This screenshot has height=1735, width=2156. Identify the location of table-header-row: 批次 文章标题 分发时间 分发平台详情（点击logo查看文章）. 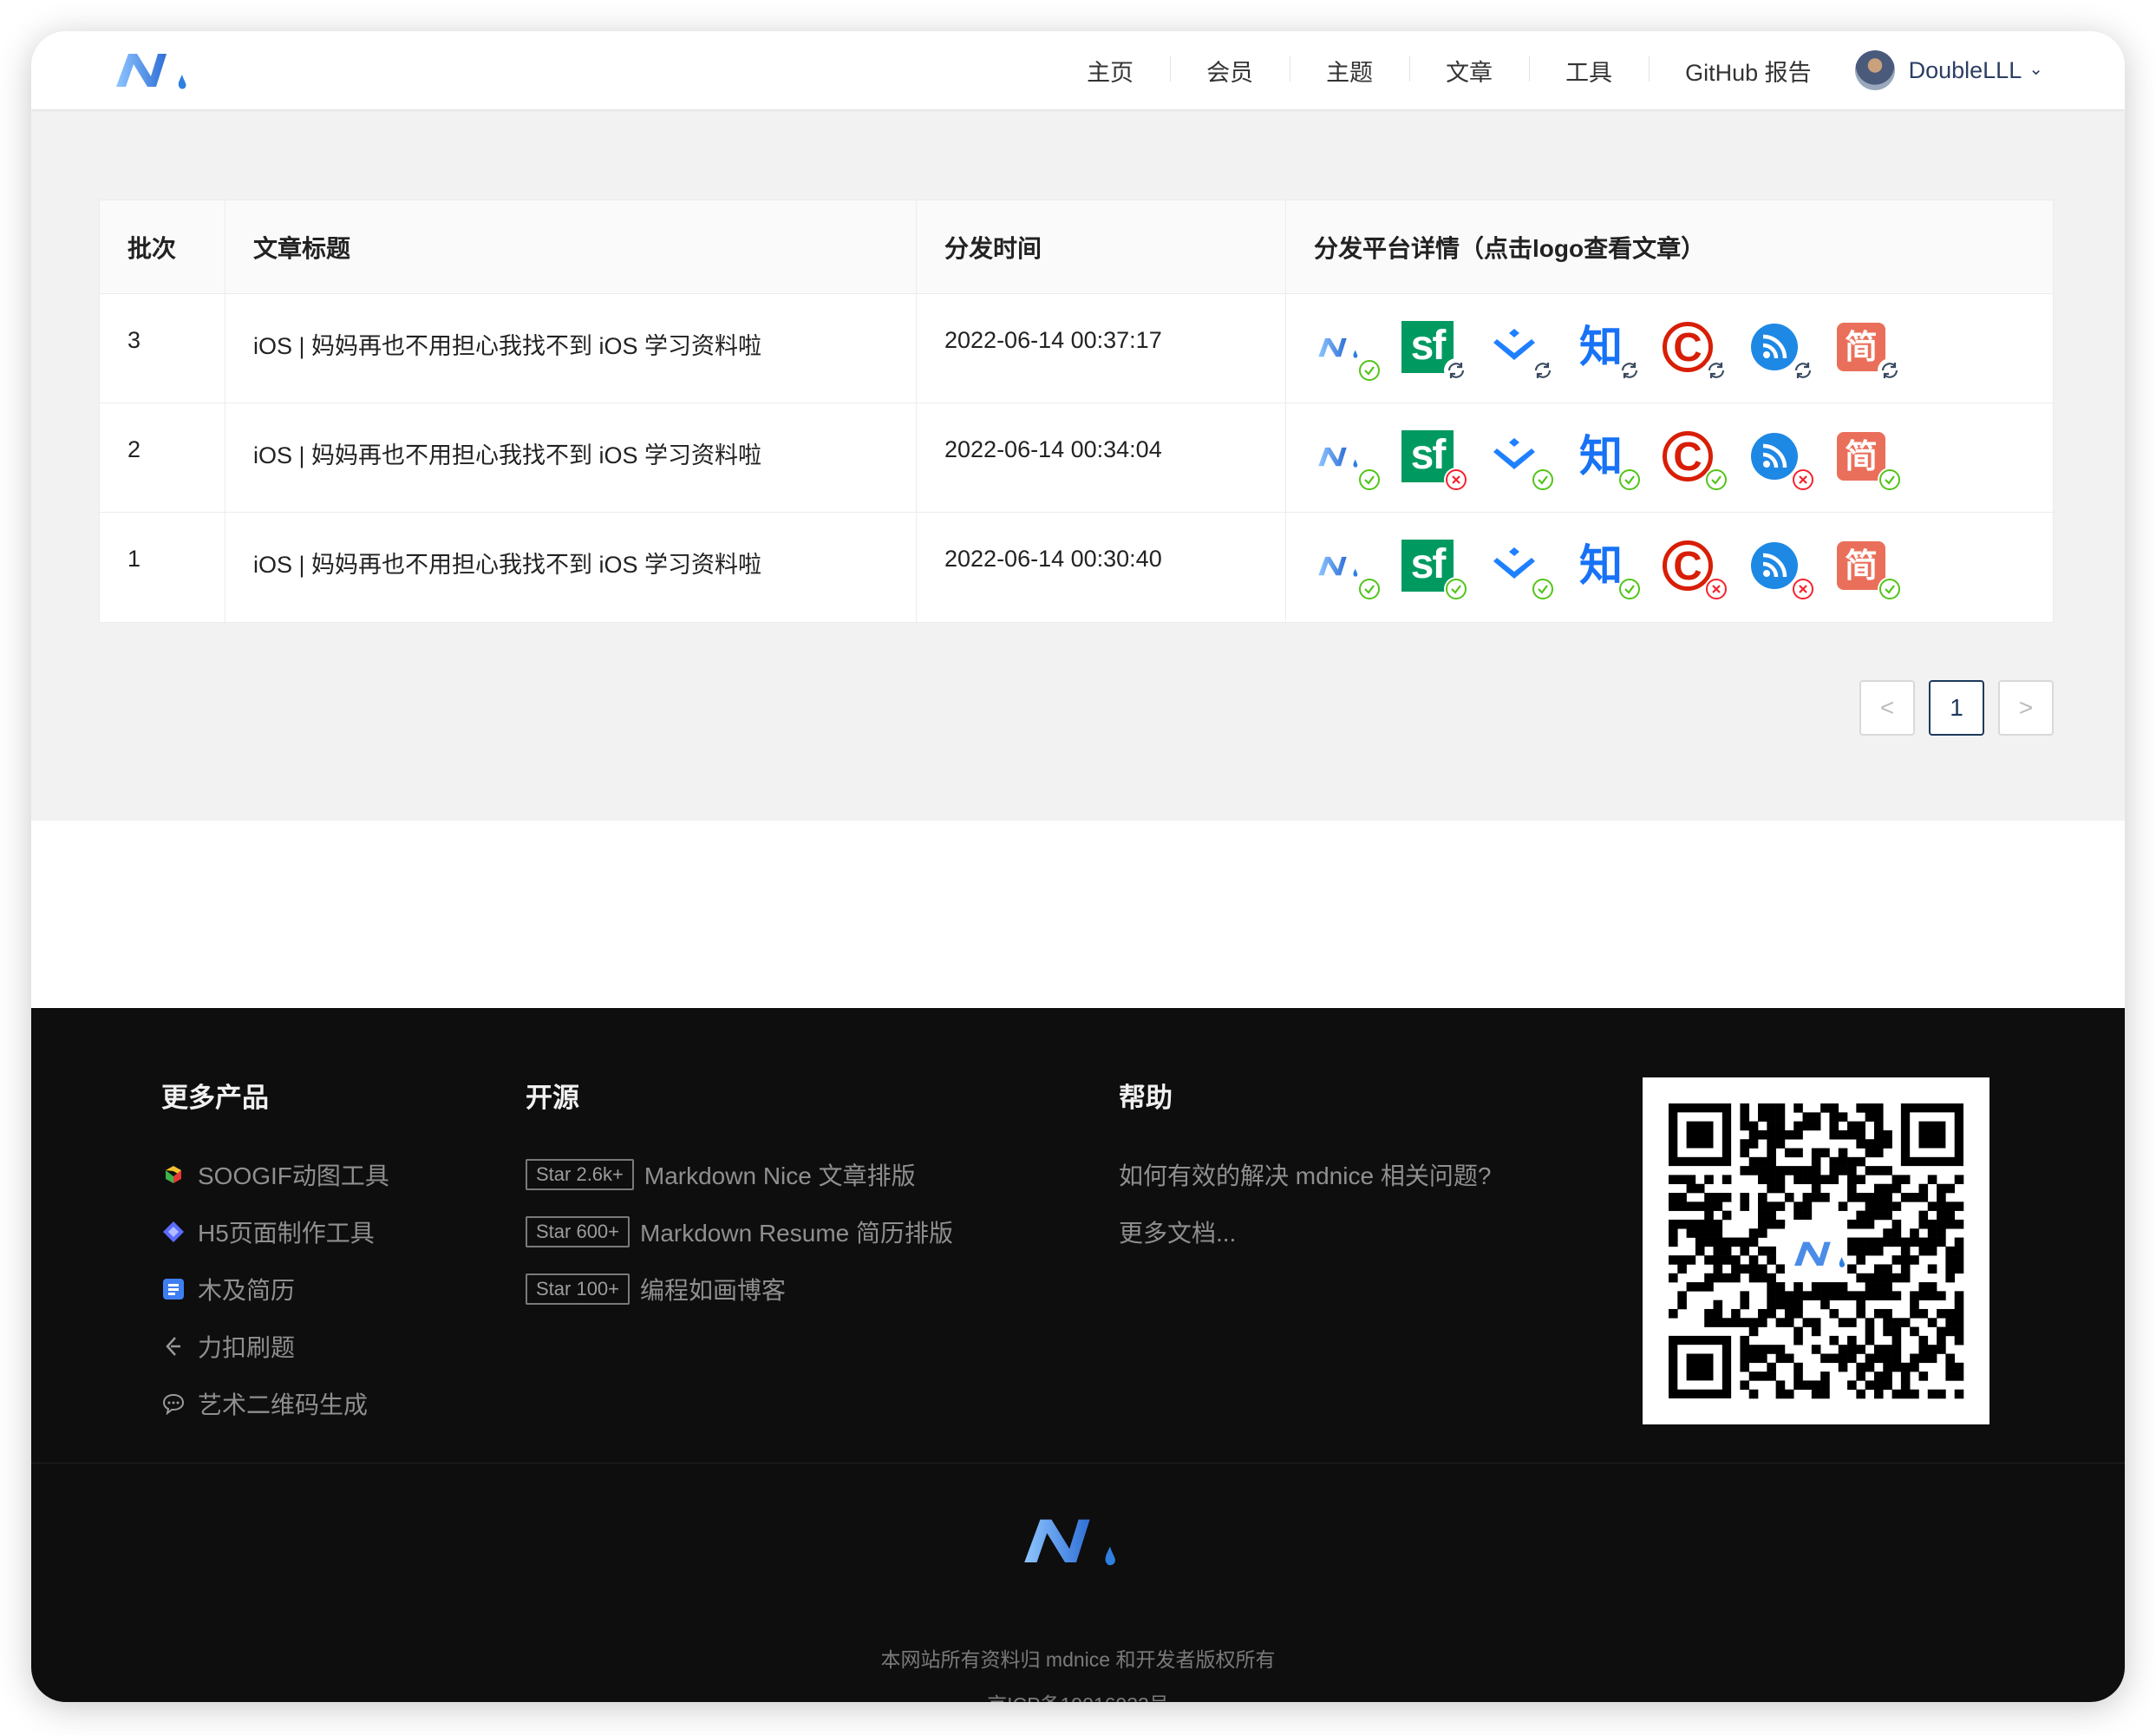
(1076, 247).